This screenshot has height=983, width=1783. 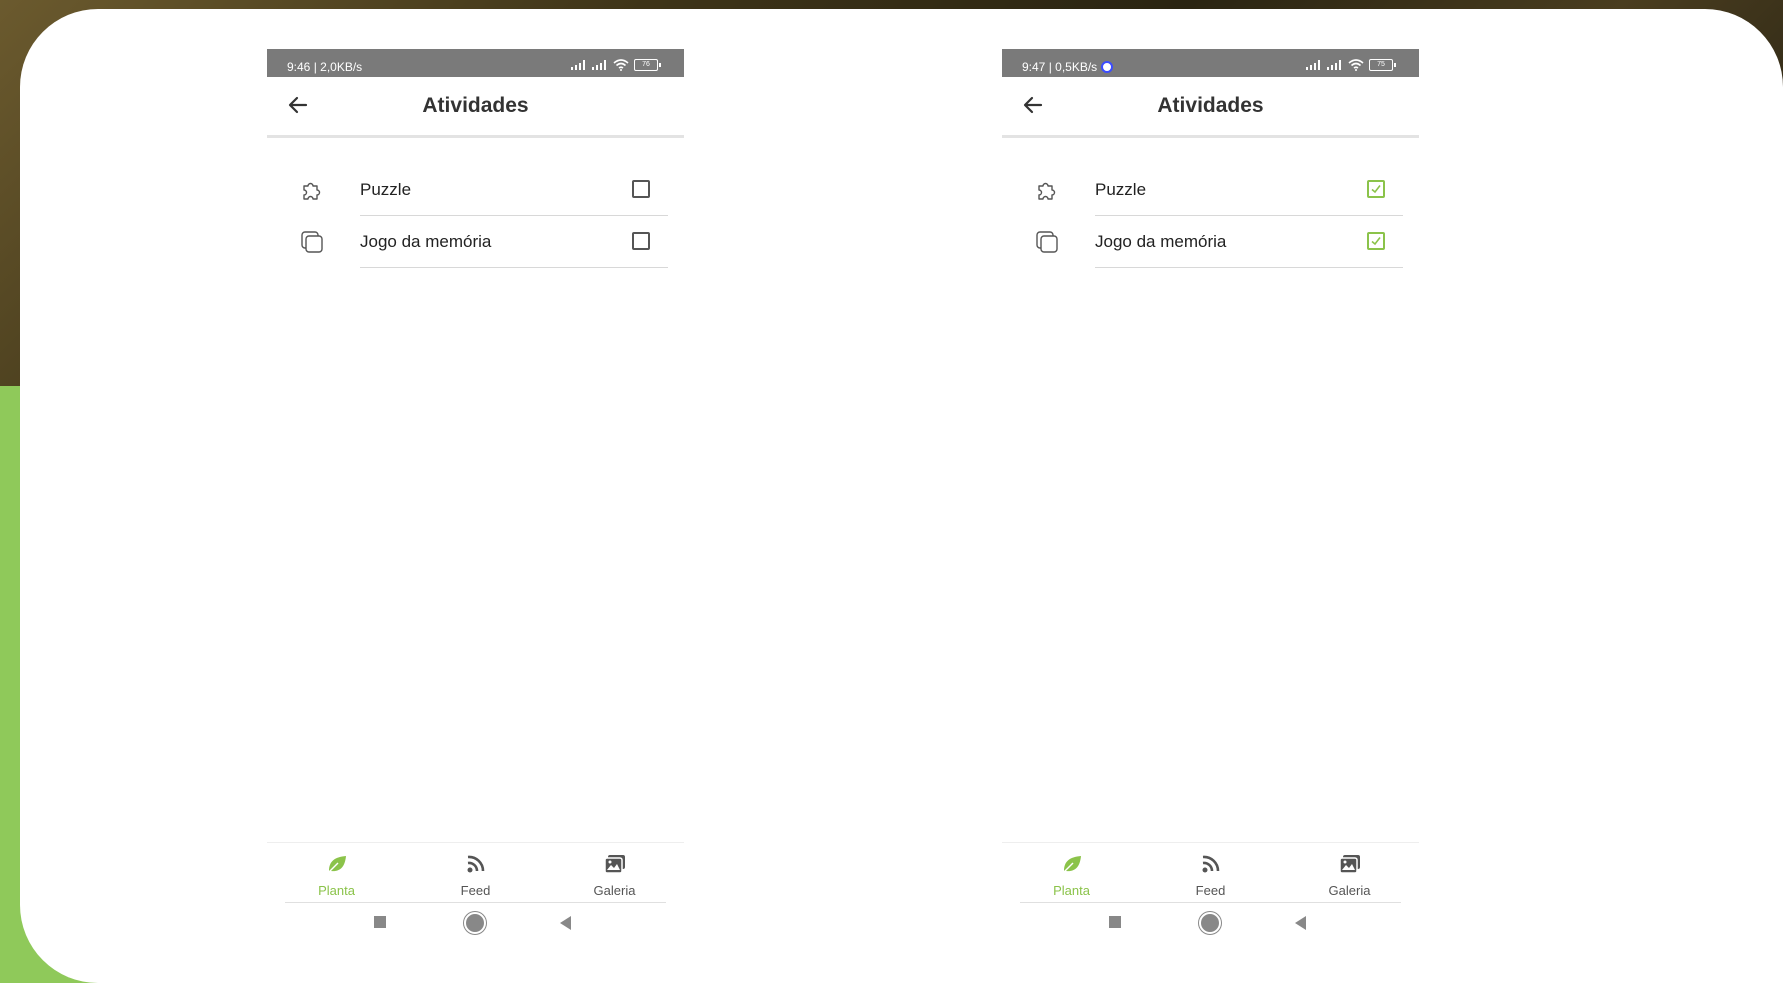 What do you see at coordinates (1382, 65) in the screenshot?
I see `battery-icon: 75` at bounding box center [1382, 65].